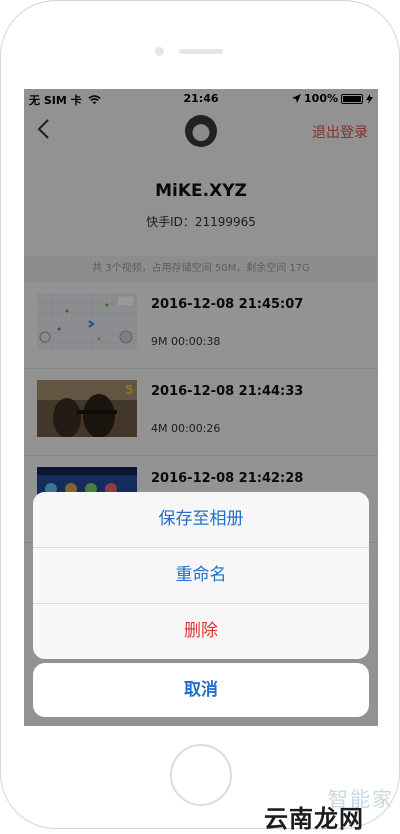 The image size is (400, 834). What do you see at coordinates (201, 51) in the screenshot?
I see `earpiece-speaker` at bounding box center [201, 51].